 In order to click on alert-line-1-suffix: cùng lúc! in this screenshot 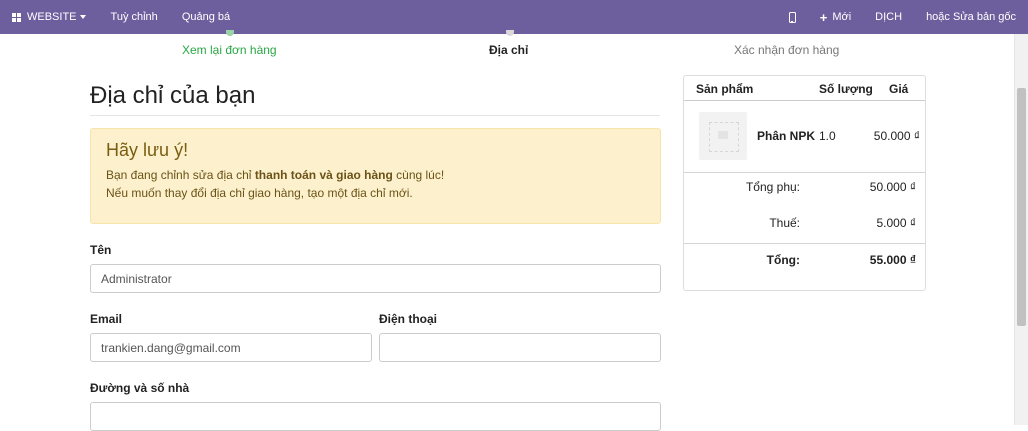, I will do `click(418, 175)`.